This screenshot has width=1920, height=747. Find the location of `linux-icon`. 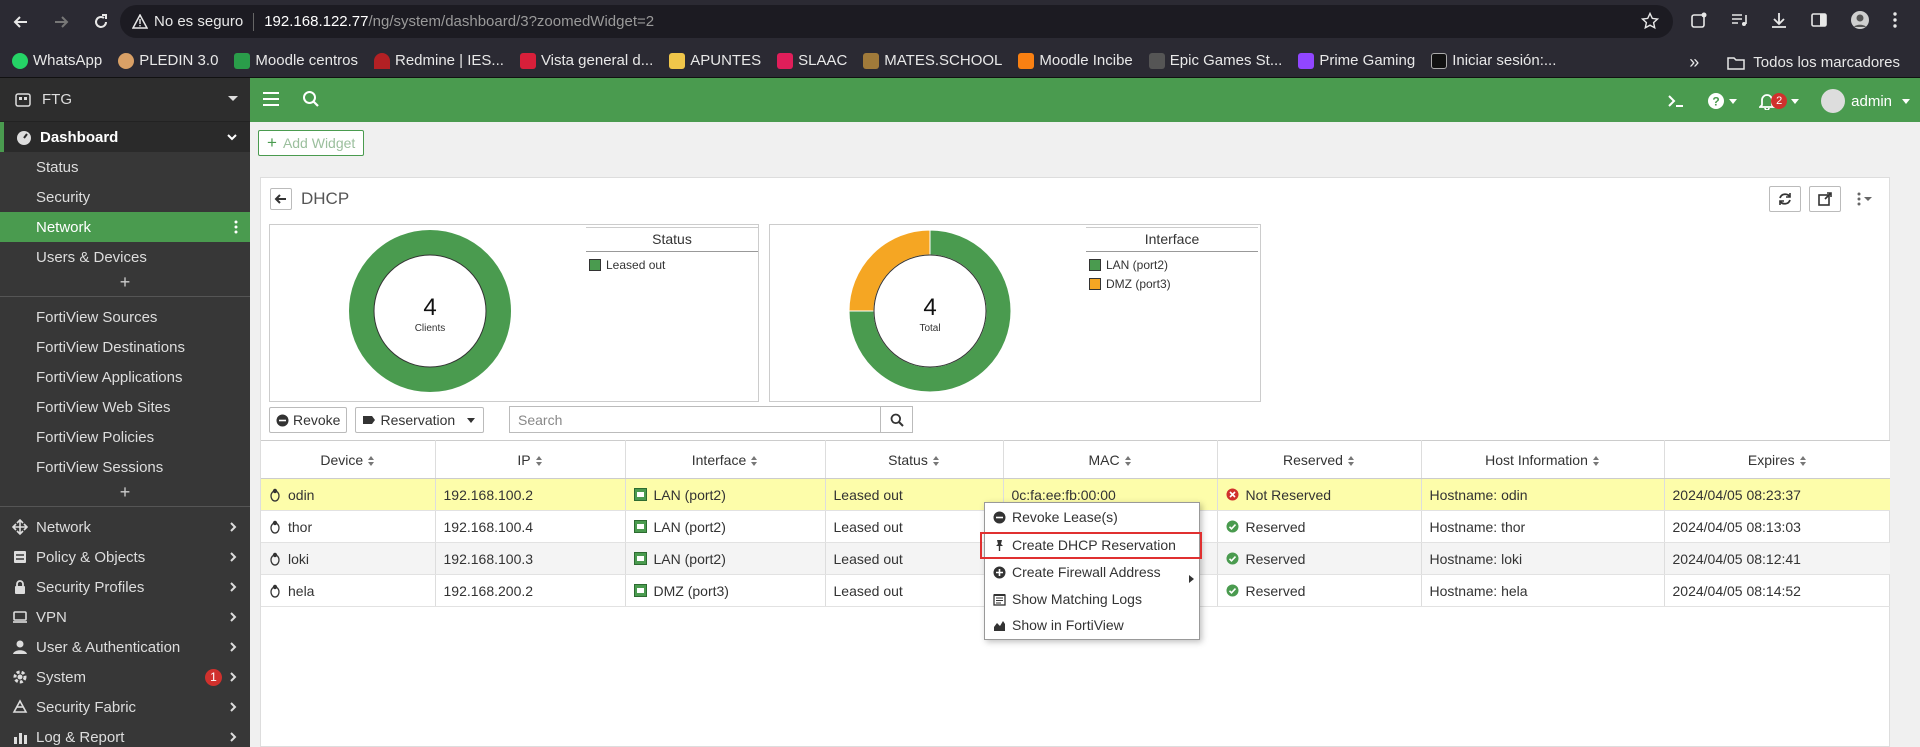

linux-icon is located at coordinates (275, 591).